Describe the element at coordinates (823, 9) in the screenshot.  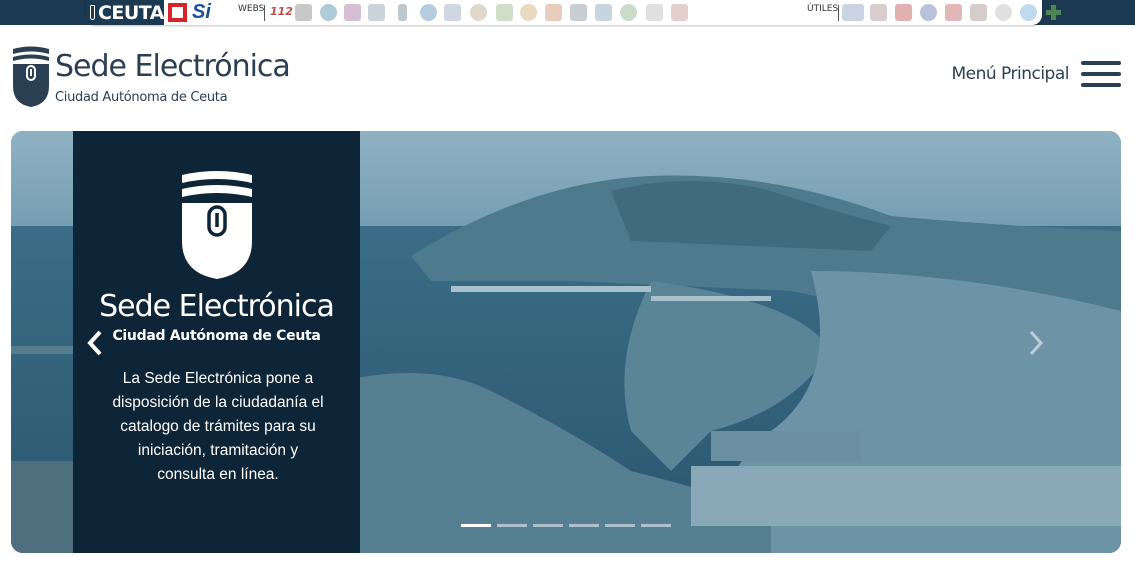
I see `utiles-label: ÚTILES` at that location.